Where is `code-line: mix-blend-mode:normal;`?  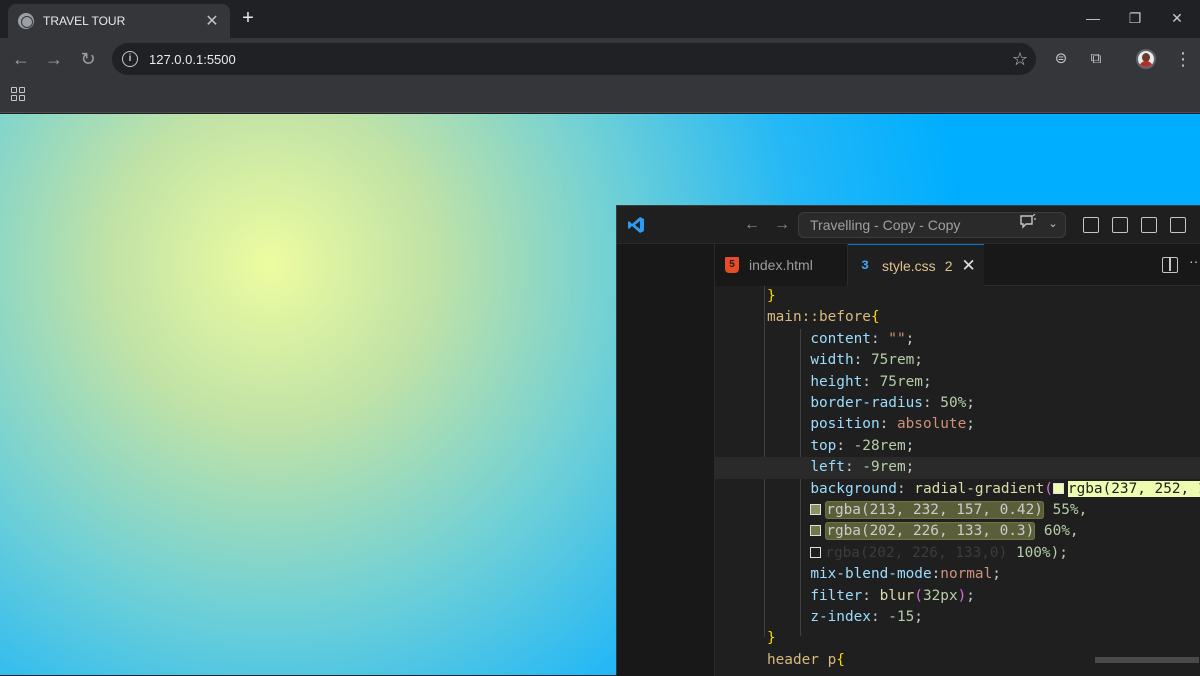
code-line: mix-blend-mode:normal; is located at coordinates (957, 574).